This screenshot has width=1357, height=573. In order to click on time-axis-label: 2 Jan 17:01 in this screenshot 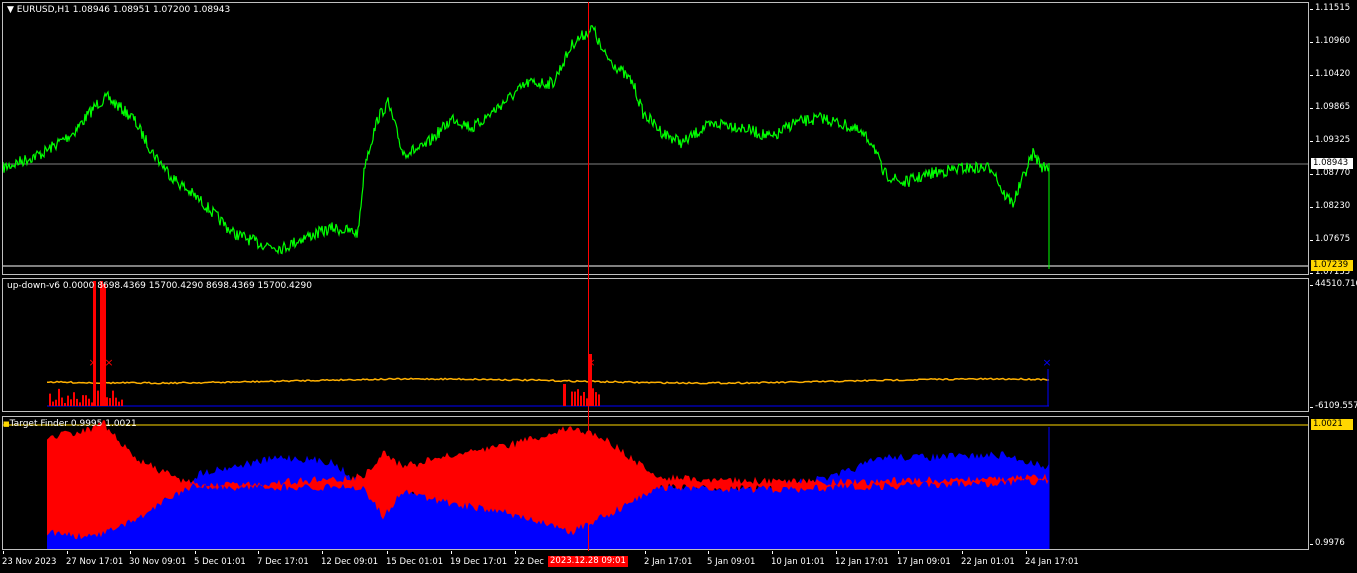, I will do `click(668, 562)`.